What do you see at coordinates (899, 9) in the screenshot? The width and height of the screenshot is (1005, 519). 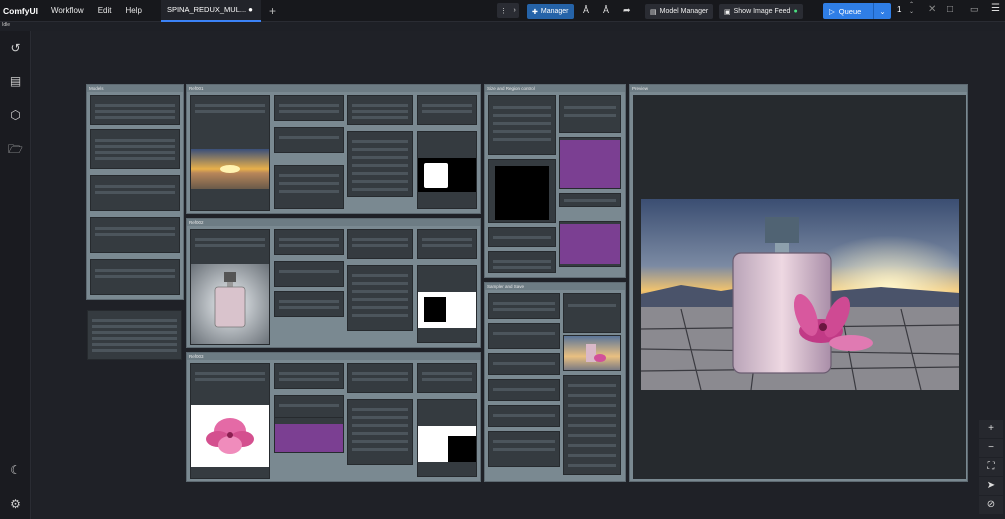 I see `queue-count: 1` at bounding box center [899, 9].